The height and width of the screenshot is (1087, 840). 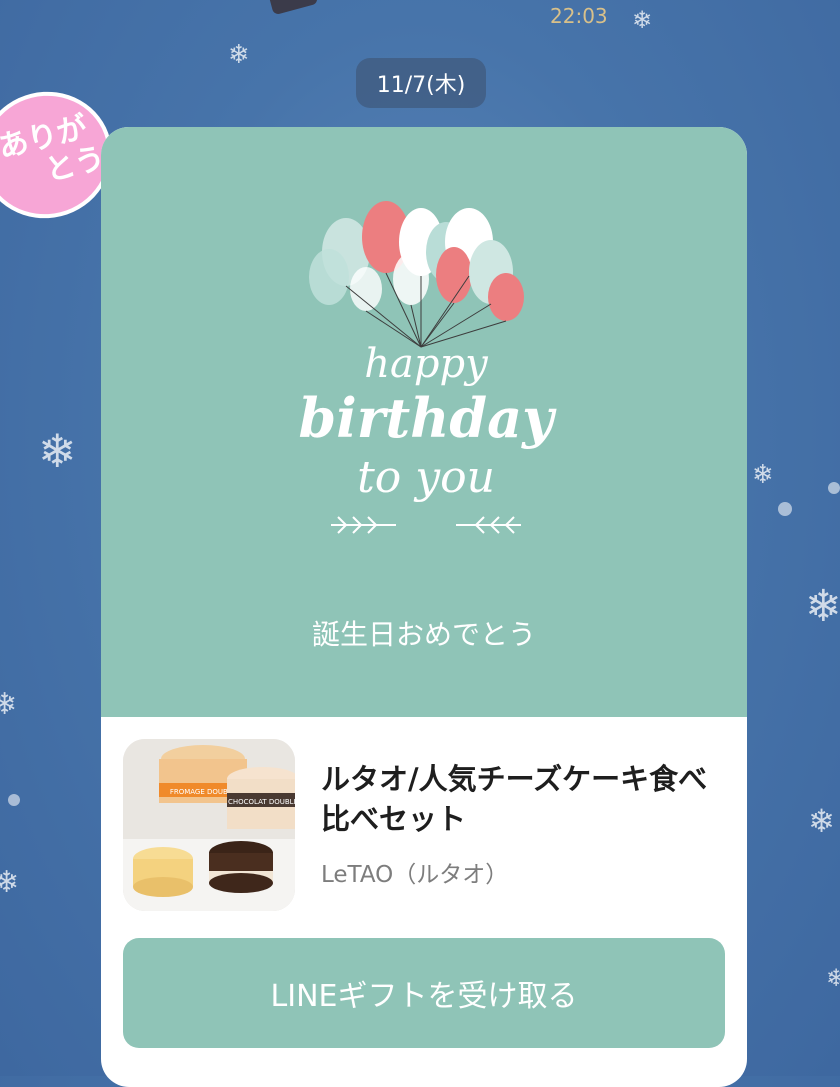 I want to click on product-thumbnail: FROMAGE DOUBLE CHOCOLAT DOUBLE, so click(x=209, y=825).